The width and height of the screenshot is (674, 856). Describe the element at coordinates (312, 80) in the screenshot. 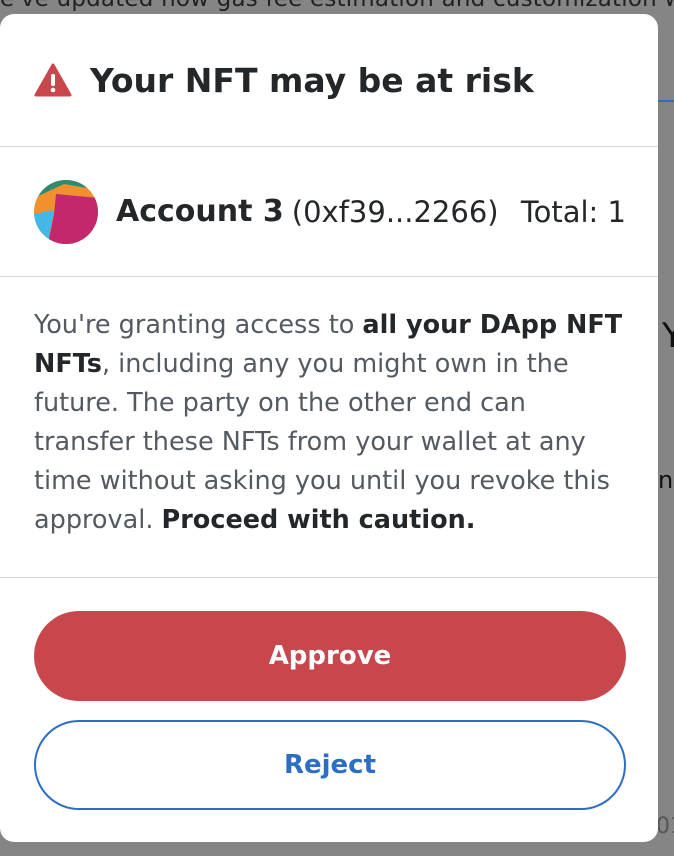

I see `modal-title: Your NFT may be at risk` at that location.